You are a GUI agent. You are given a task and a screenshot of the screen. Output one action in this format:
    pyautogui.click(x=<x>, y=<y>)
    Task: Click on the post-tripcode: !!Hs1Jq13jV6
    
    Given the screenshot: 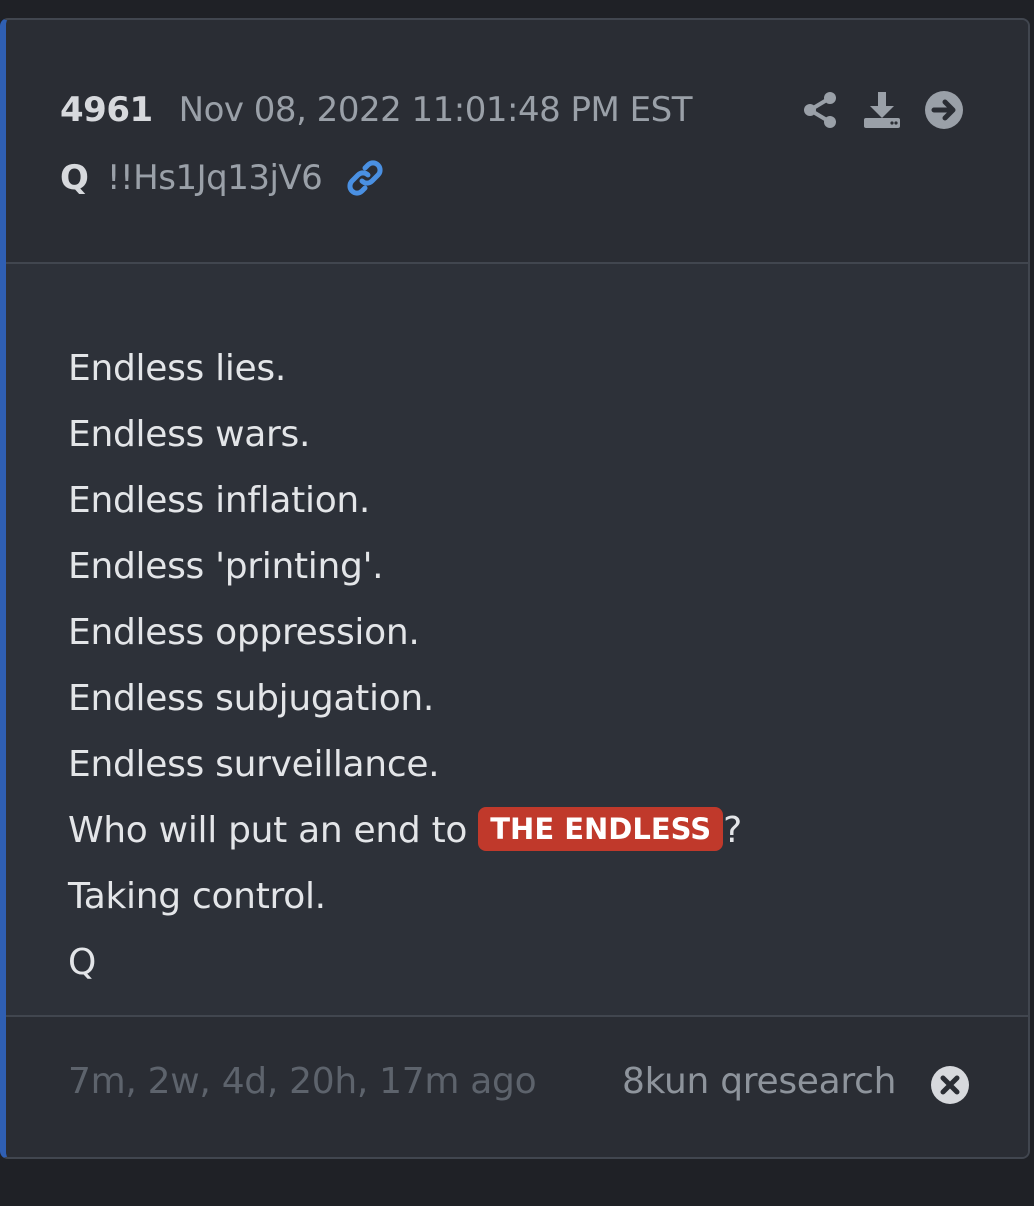 What is the action you would take?
    pyautogui.click(x=214, y=178)
    